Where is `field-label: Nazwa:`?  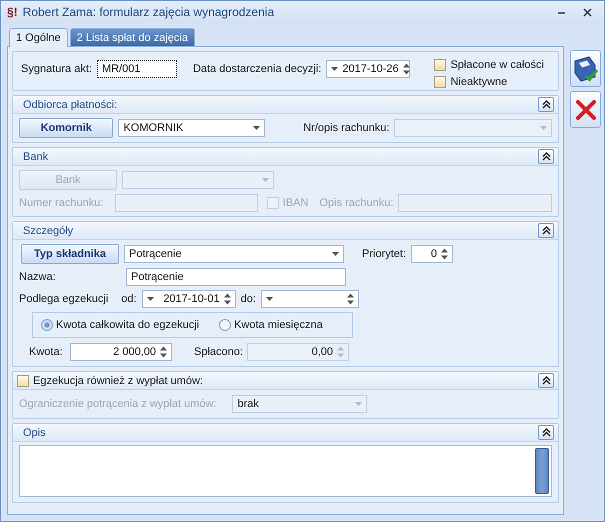 field-label: Nazwa: is located at coordinates (37, 277).